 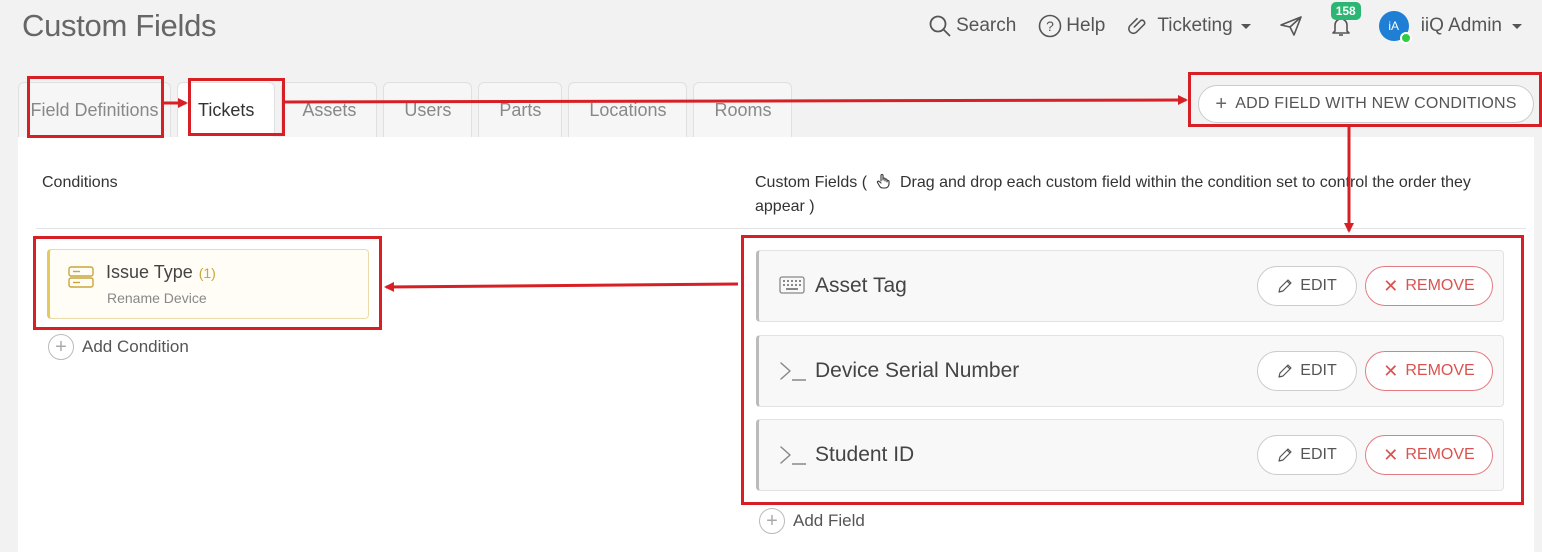 I want to click on annotation-box-condition, so click(x=207, y=283).